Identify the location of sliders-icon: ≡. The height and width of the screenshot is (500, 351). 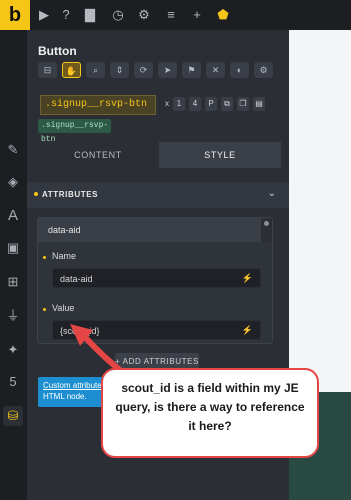
(171, 15).